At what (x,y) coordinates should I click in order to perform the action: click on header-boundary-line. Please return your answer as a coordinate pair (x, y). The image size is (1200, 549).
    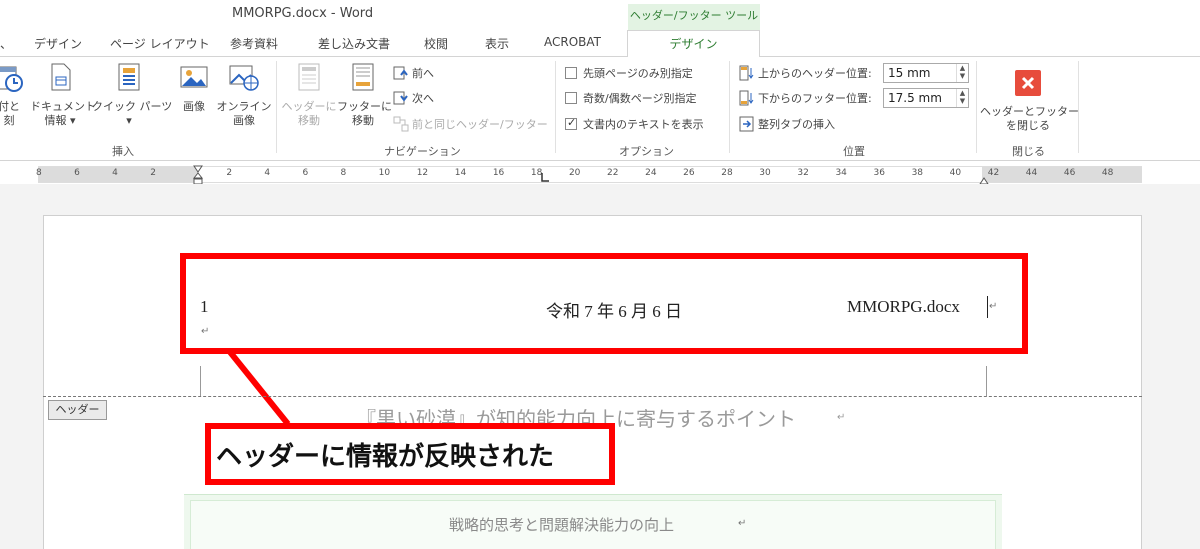
    Looking at the image, I should click on (592, 396).